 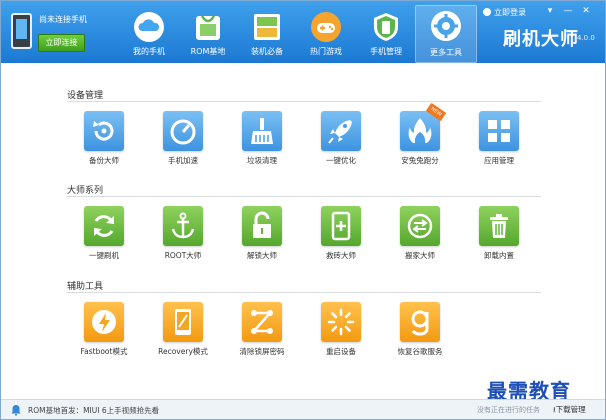 I want to click on tool-label: 解锁大师, so click(x=262, y=255).